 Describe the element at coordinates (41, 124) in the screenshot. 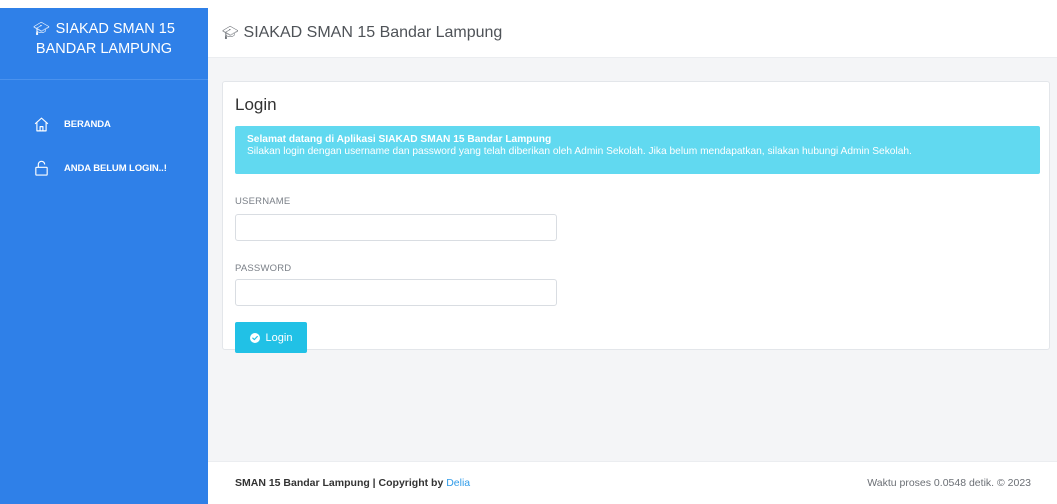

I see `home-icon` at that location.